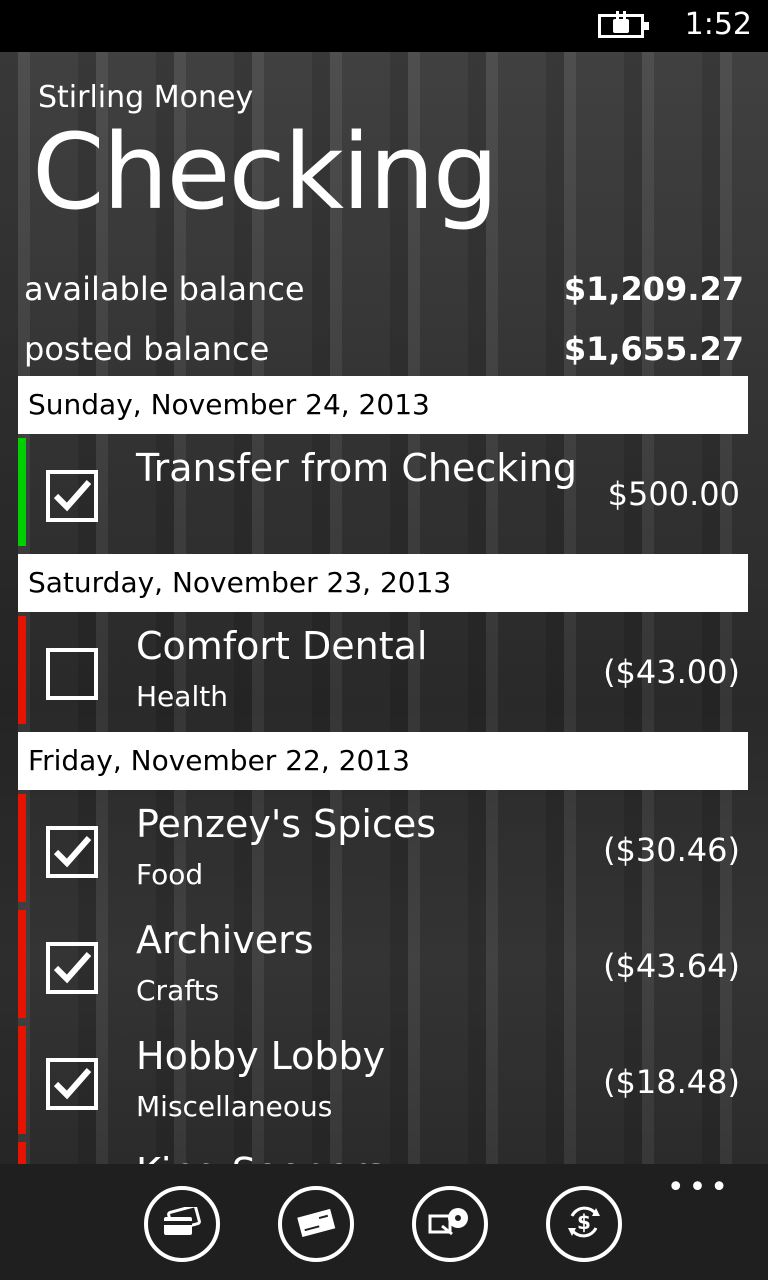 The image size is (768, 1280). I want to click on transaction-row: Transfer from Checking $500.00, so click(384, 492).